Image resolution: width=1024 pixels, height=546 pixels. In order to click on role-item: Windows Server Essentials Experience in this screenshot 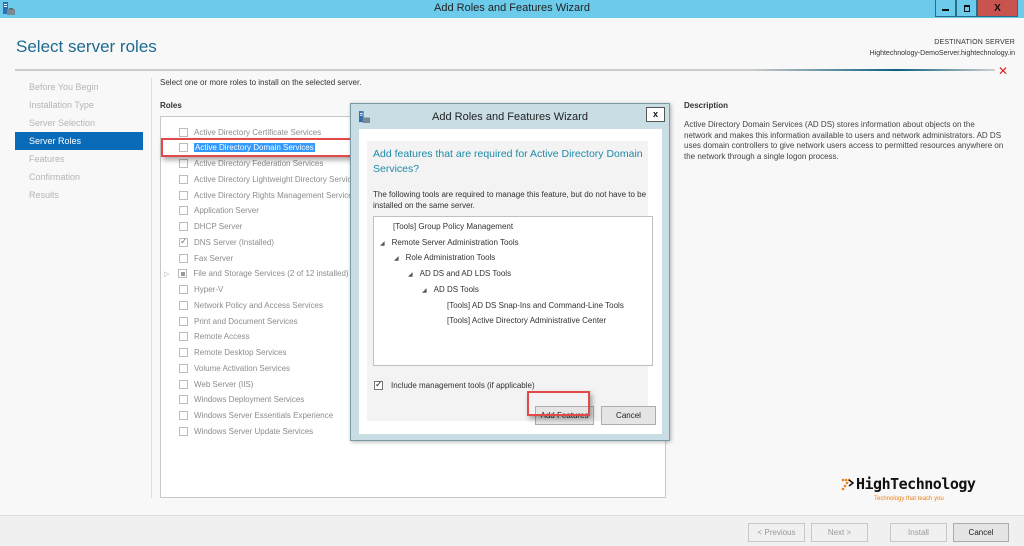, I will do `click(256, 416)`.